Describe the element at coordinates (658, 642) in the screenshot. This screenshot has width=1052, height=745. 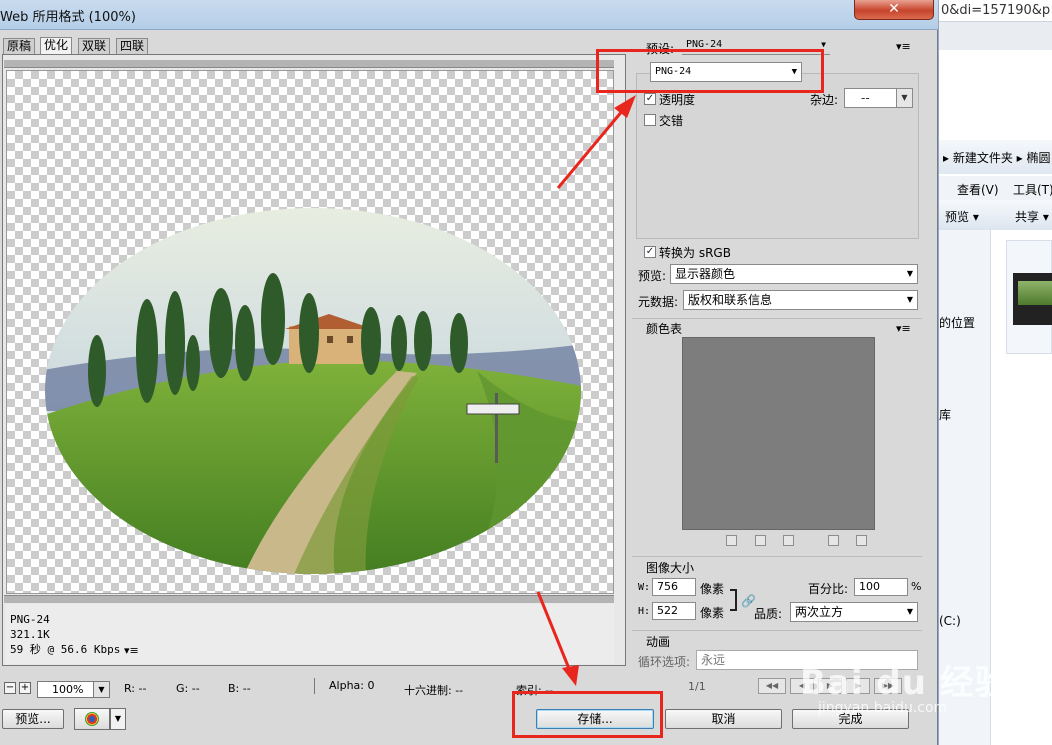
I see `animation-label: 动画` at that location.